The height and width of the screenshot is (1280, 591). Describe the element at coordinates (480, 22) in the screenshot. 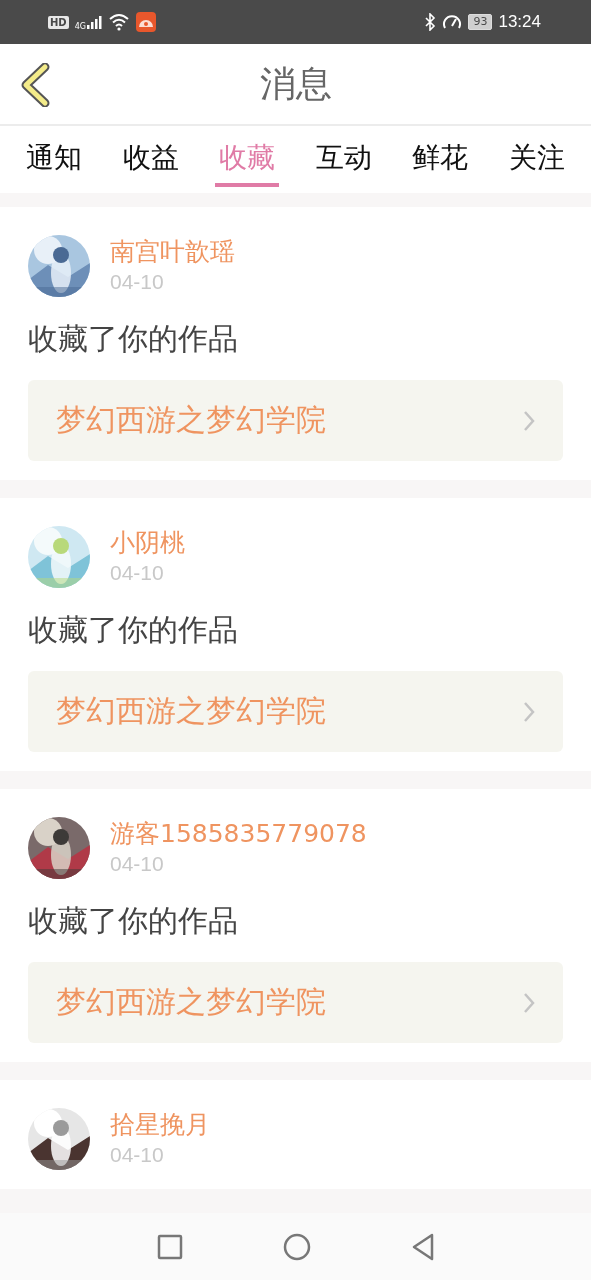

I see `battery-level: 93` at that location.